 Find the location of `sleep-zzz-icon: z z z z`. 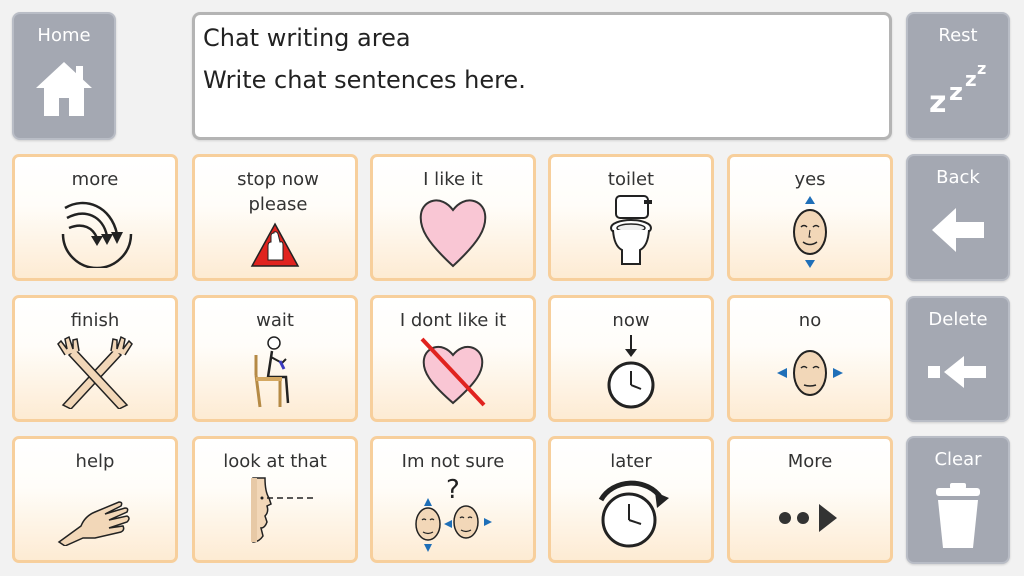

sleep-zzz-icon: z z z z is located at coordinates (958, 92).